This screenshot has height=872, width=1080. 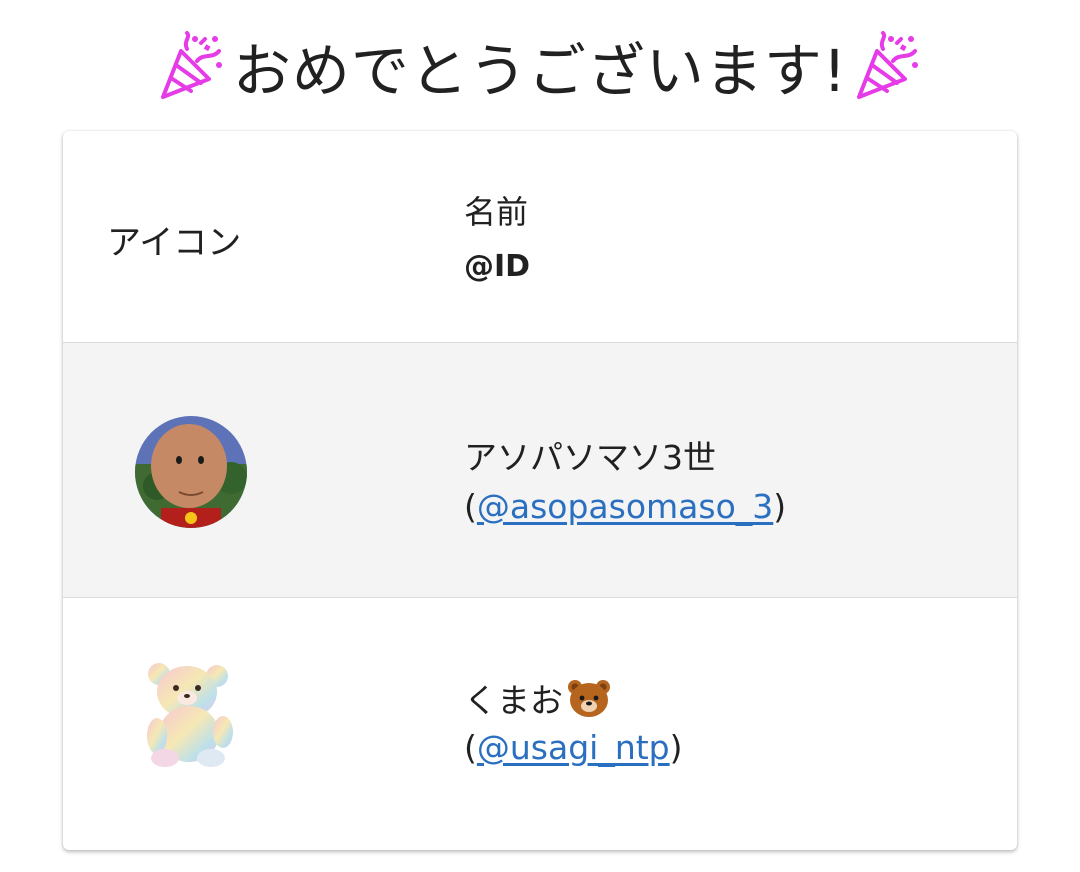 I want to click on display-name: アソパソマソ3世, so click(x=590, y=455).